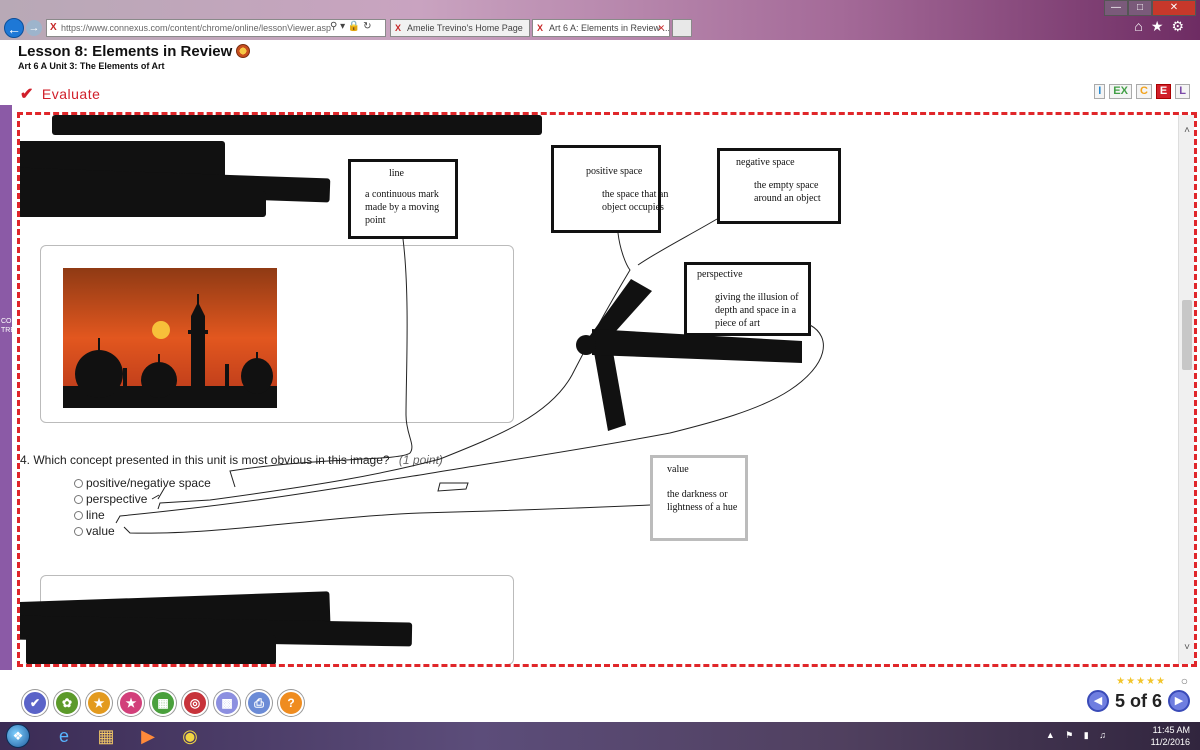 This screenshot has height=750, width=1200. What do you see at coordinates (148, 736) in the screenshot?
I see `media-player-icon: ▶` at bounding box center [148, 736].